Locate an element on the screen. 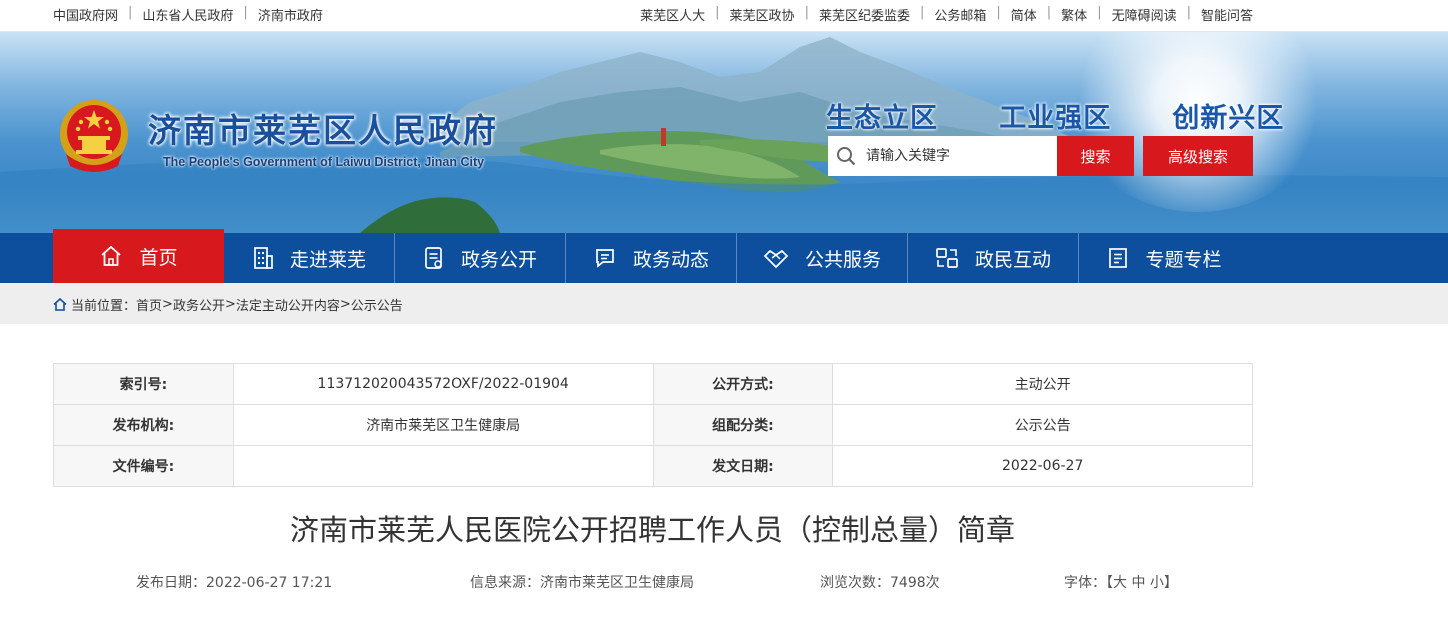 The width and height of the screenshot is (1448, 633). view-count: 浏览次数：7498次 is located at coordinates (880, 583).